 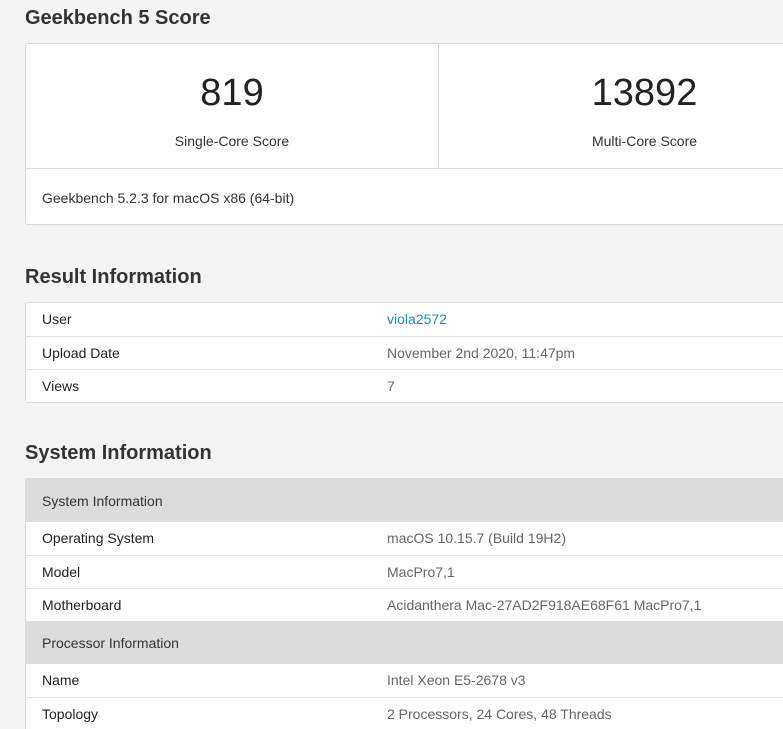 What do you see at coordinates (61, 680) in the screenshot?
I see `processor-name-key: Name` at bounding box center [61, 680].